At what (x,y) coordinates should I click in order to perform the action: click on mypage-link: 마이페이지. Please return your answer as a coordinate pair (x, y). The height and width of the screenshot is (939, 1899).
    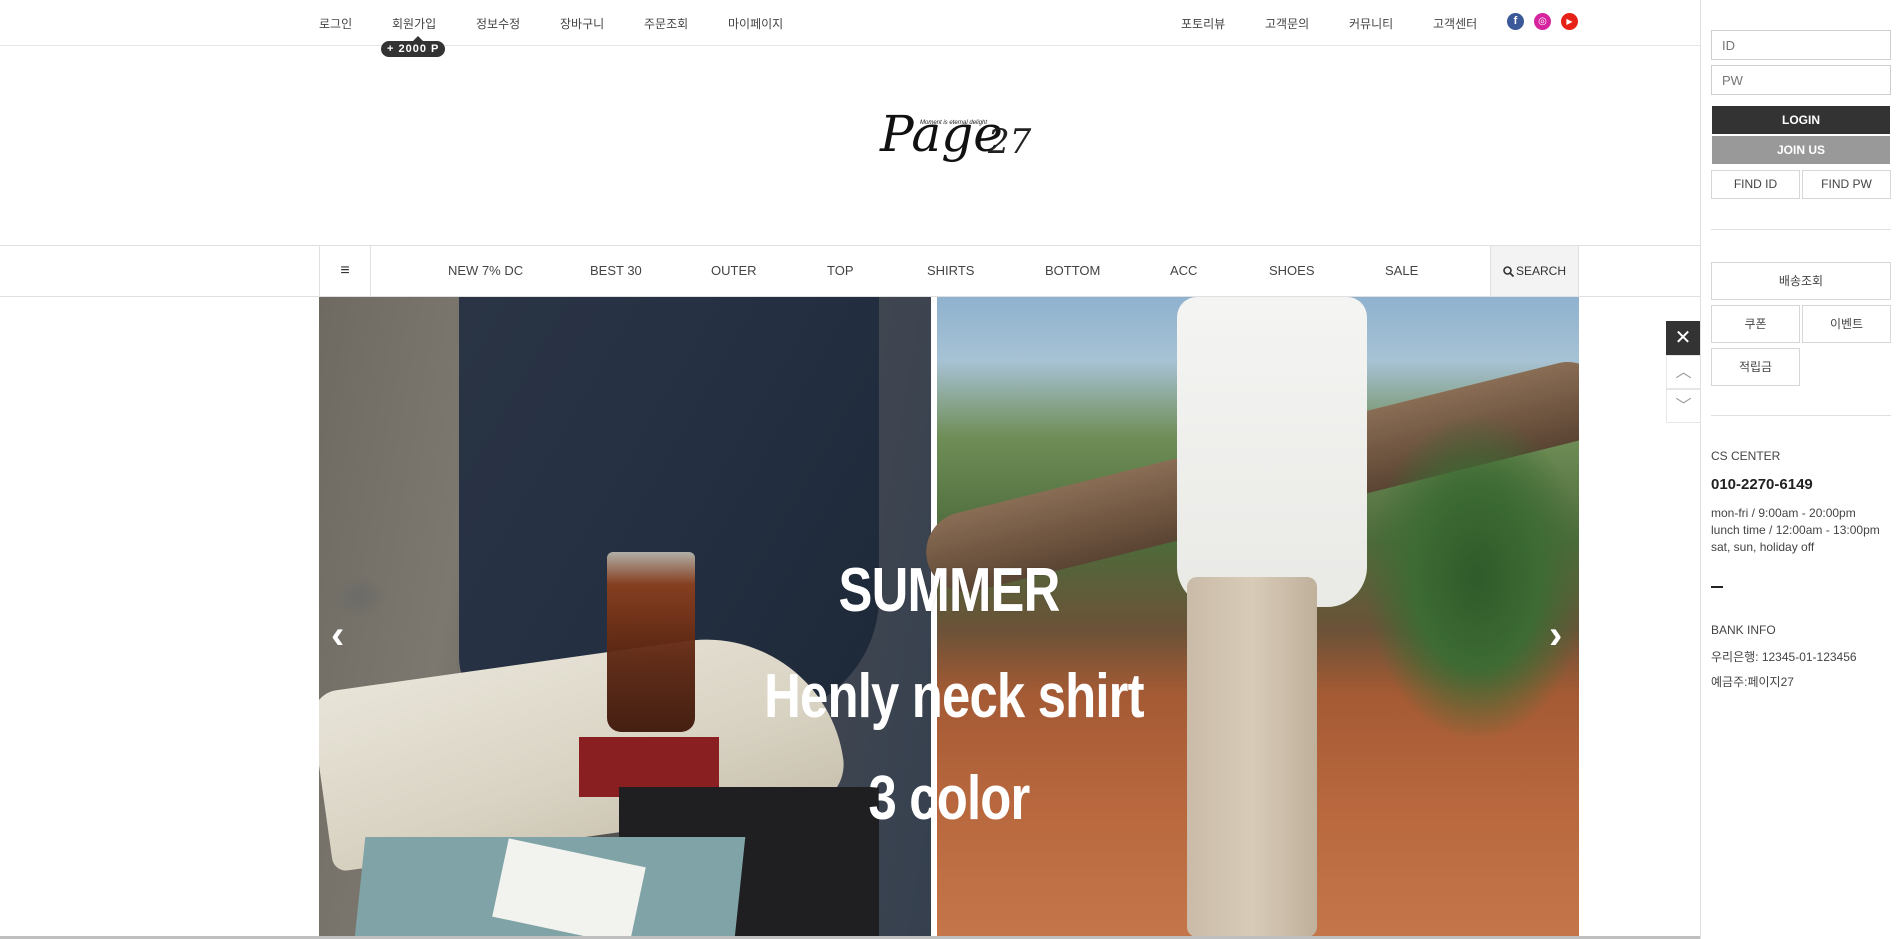
    Looking at the image, I should click on (755, 23).